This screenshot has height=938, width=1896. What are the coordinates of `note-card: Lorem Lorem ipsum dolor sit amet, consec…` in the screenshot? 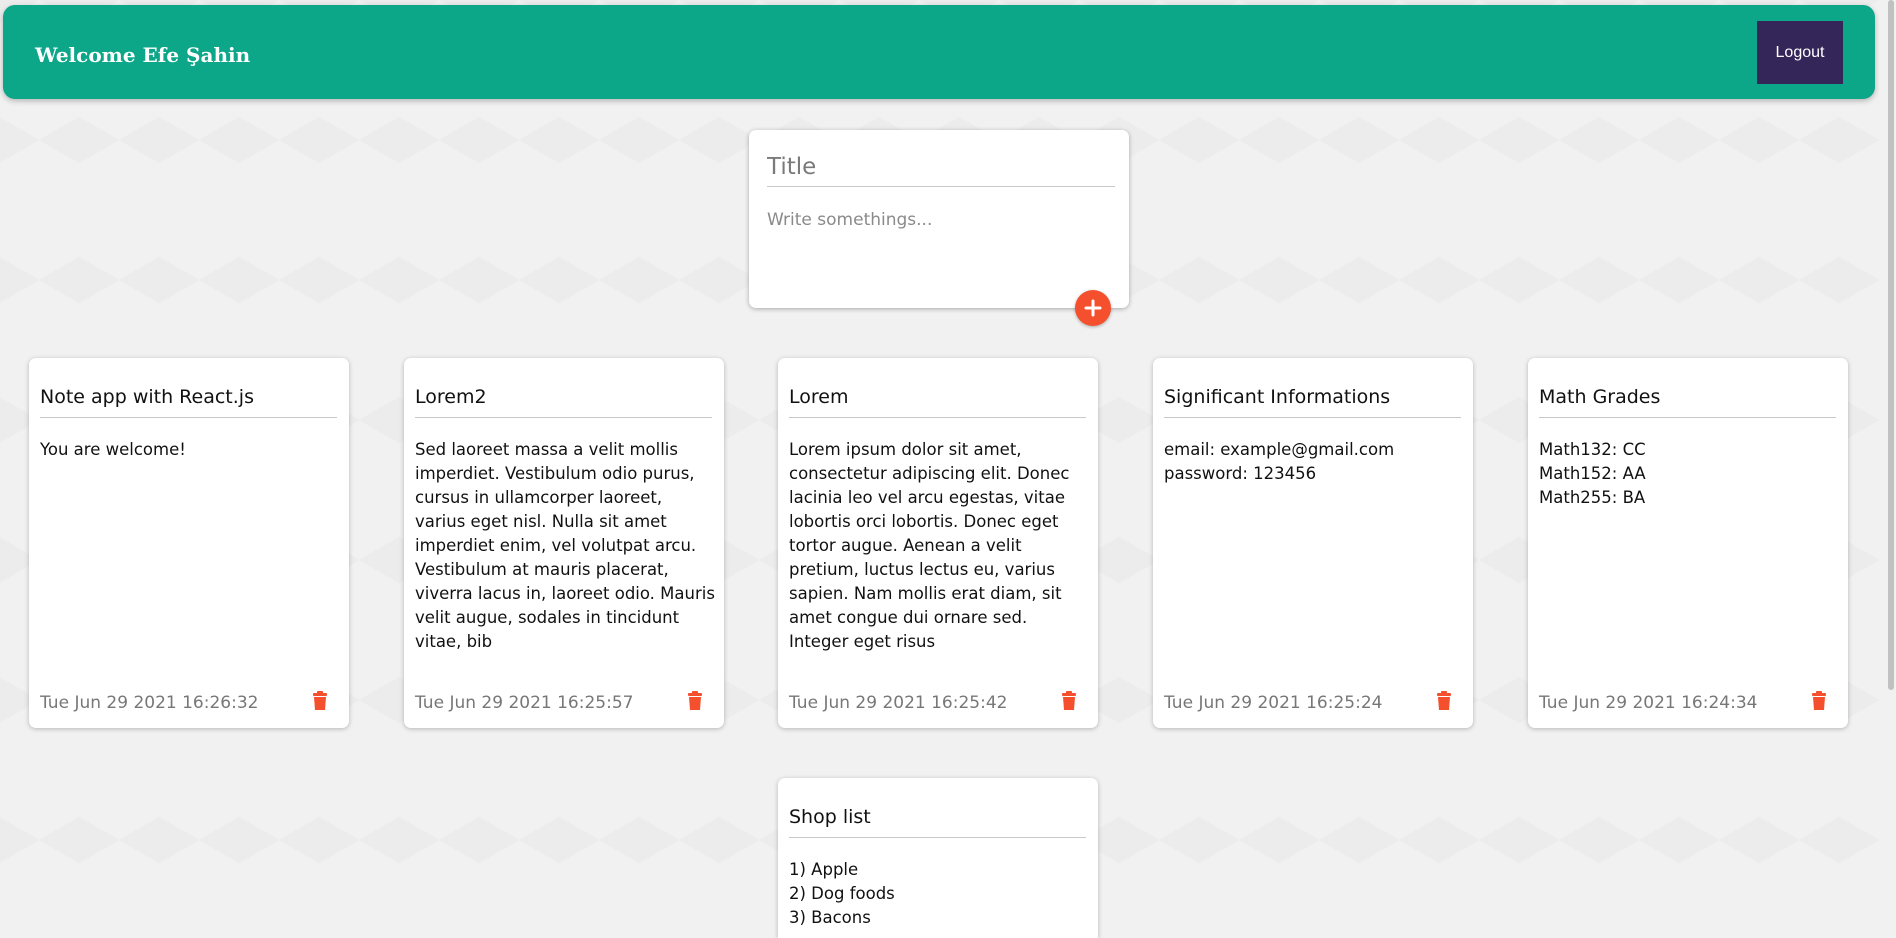 It's located at (938, 543).